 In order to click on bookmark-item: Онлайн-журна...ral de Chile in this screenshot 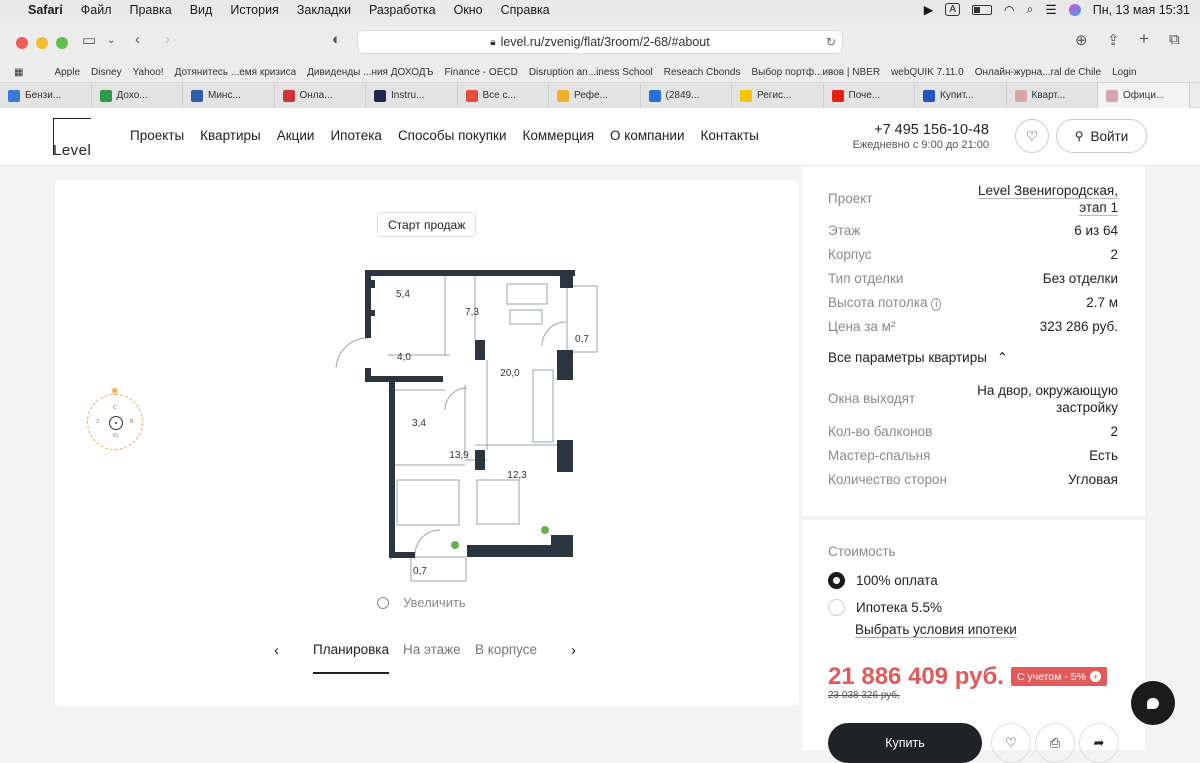, I will do `click(1038, 72)`.